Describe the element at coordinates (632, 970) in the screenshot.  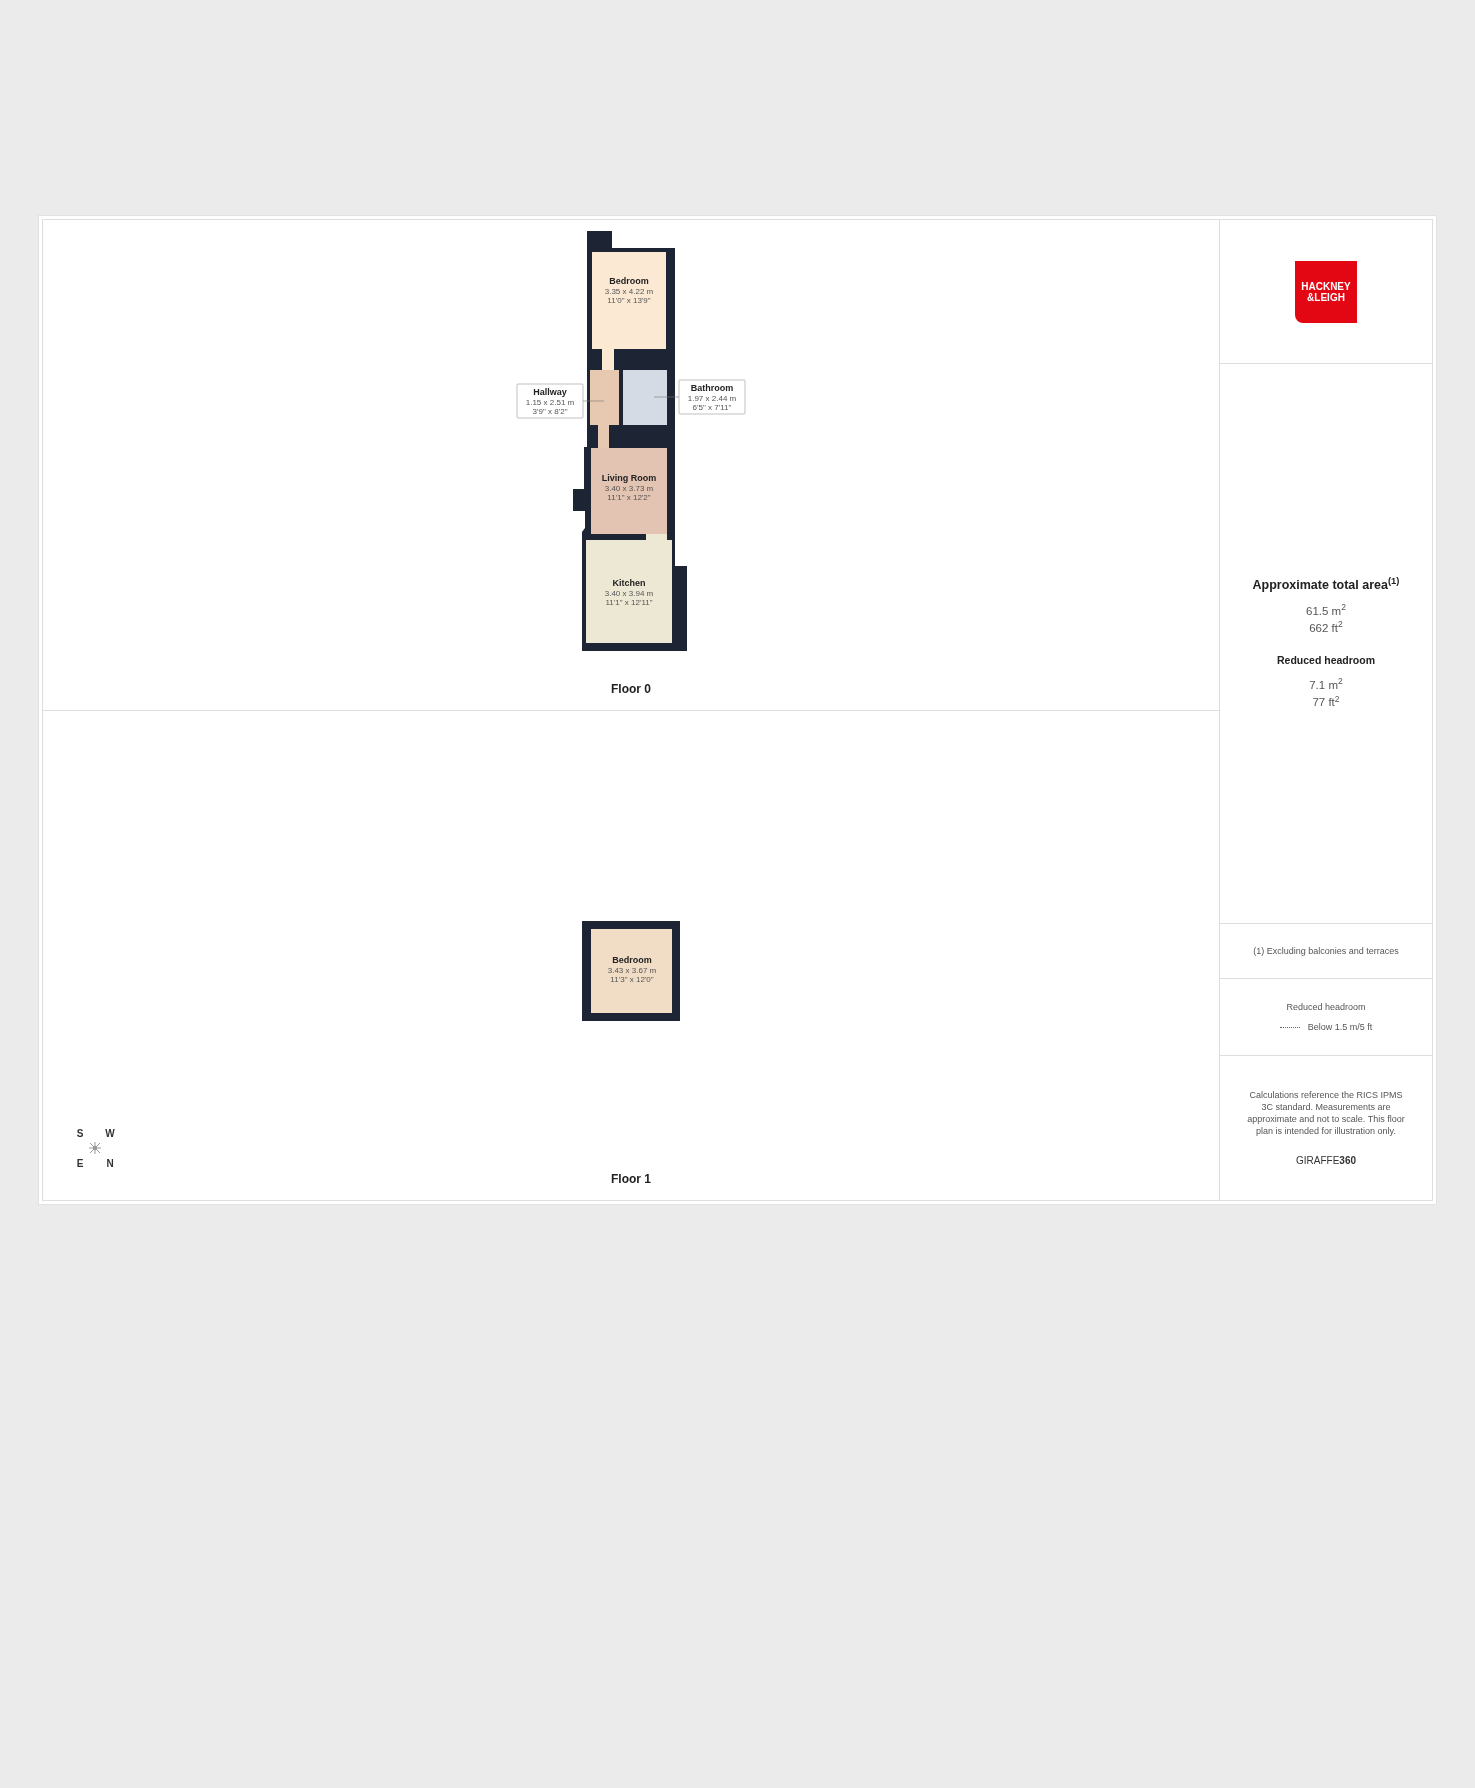
I see `room-size-metric: 3.43 x 3.67 m` at that location.